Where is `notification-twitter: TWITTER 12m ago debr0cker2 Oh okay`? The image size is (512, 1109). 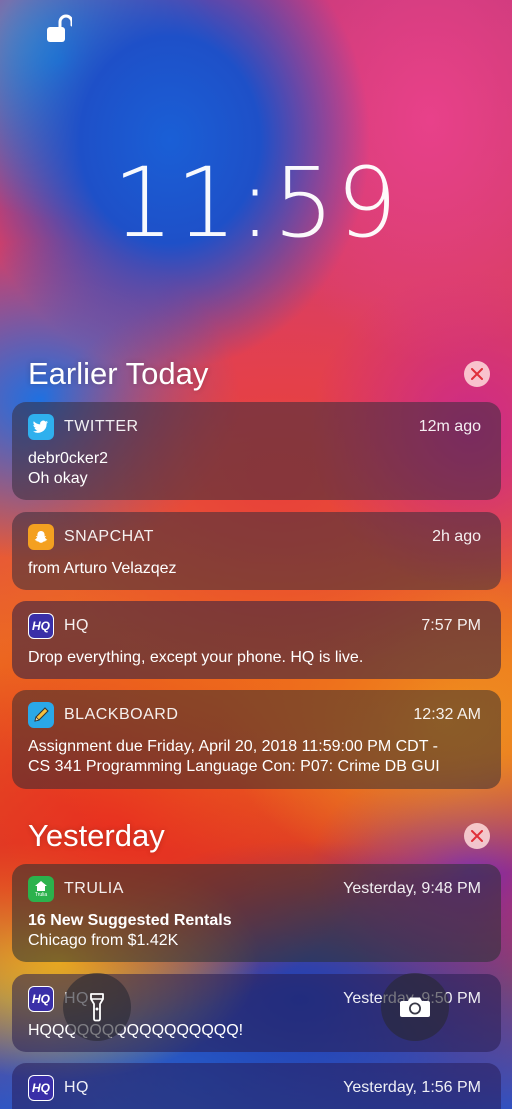 notification-twitter: TWITTER 12m ago debr0cker2 Oh okay is located at coordinates (256, 451).